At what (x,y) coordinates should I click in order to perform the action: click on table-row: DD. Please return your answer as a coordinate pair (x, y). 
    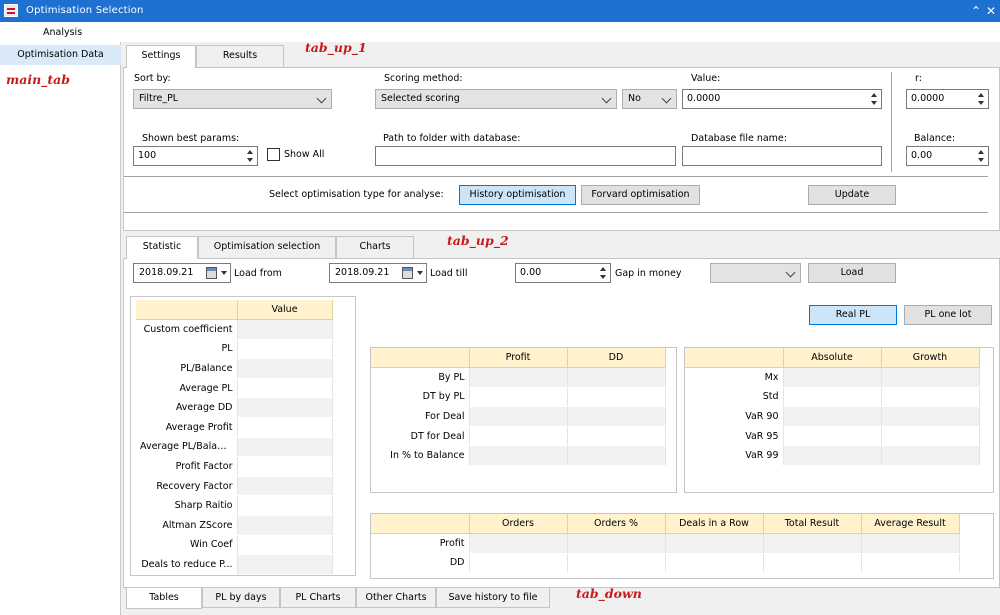
    Looking at the image, I should click on (665, 563).